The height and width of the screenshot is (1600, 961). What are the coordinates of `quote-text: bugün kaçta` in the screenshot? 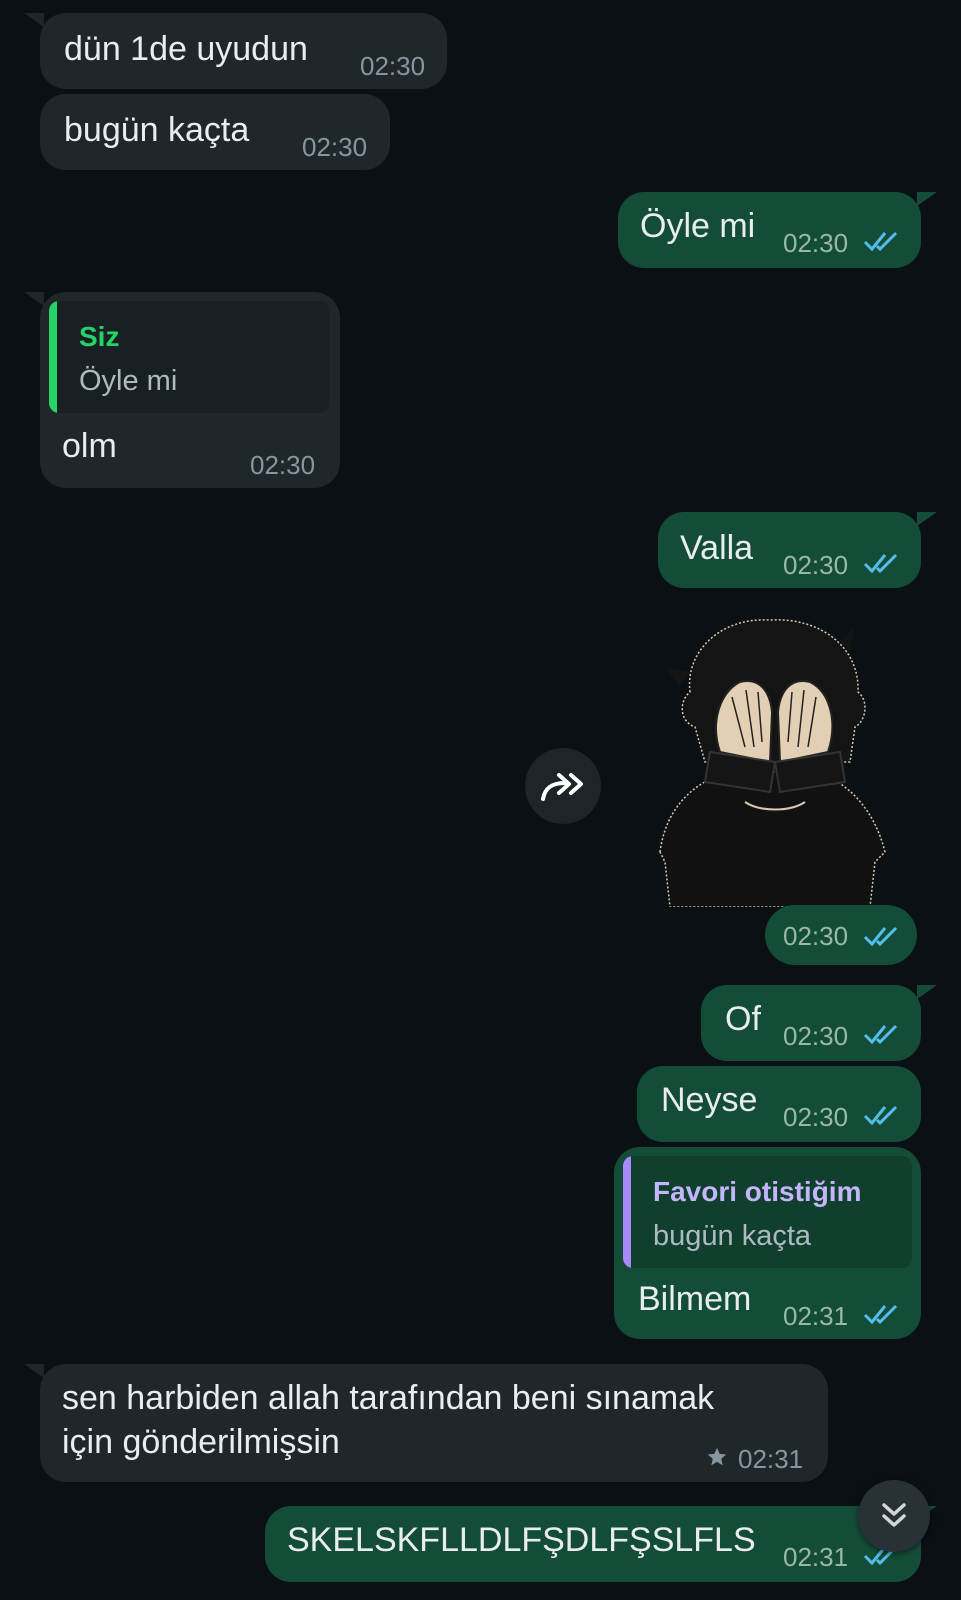 It's located at (732, 1236).